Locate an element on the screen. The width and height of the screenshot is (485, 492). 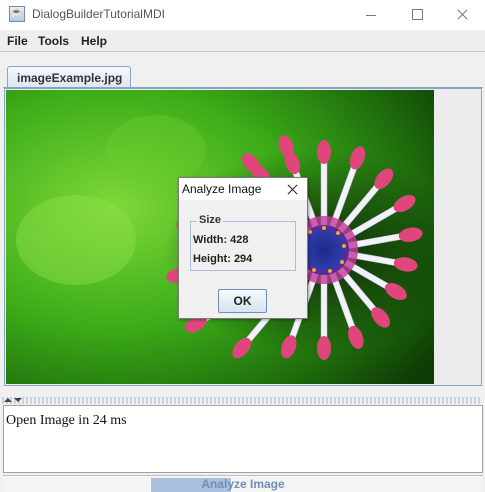
tab-strip: imageExample.jpg is located at coordinates (243, 76).